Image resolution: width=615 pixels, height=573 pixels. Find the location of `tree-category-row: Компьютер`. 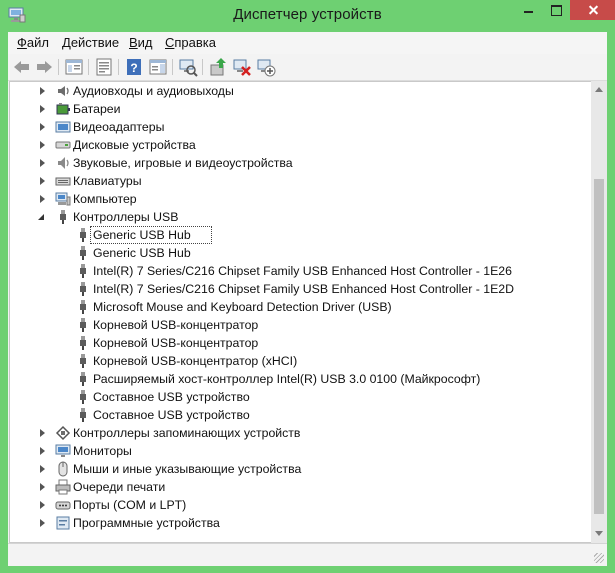

tree-category-row: Компьютер is located at coordinates (299, 199).